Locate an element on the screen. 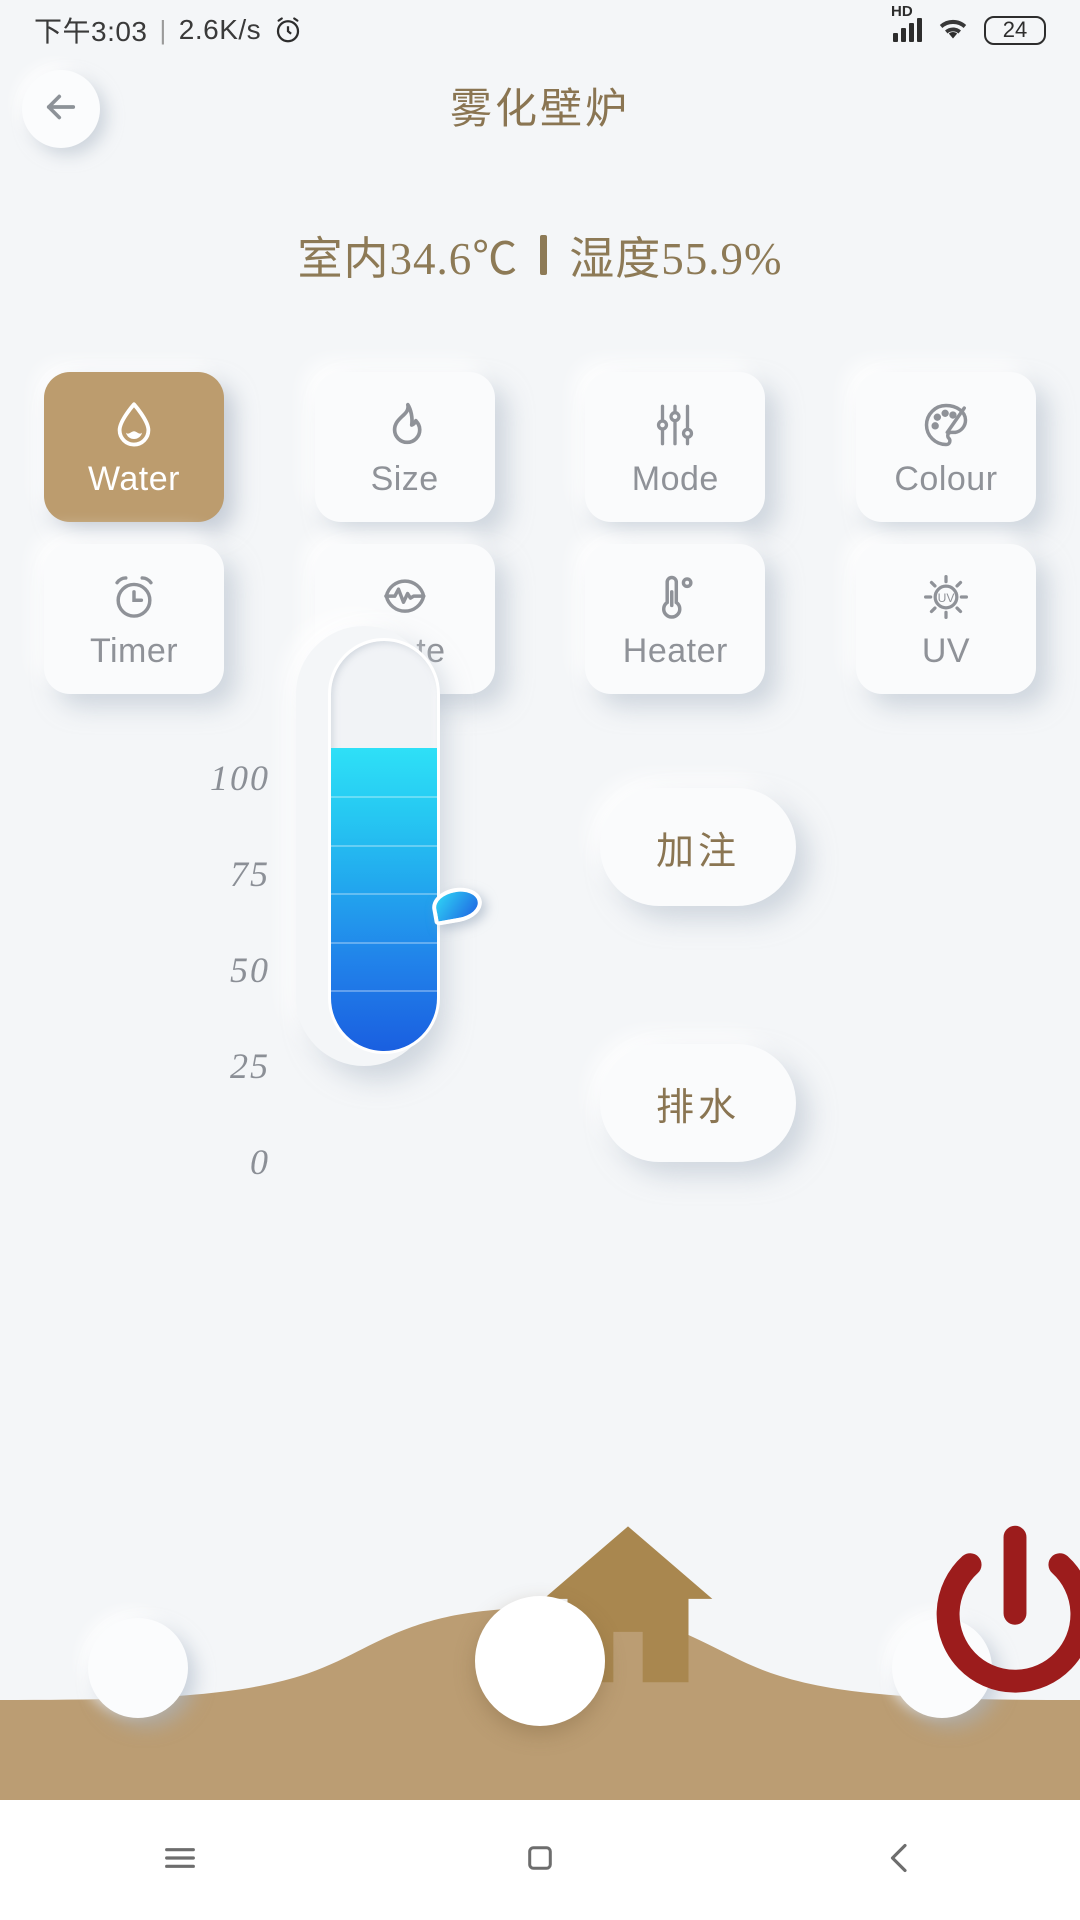  scale-tick-100: 100 is located at coordinates (240, 778).